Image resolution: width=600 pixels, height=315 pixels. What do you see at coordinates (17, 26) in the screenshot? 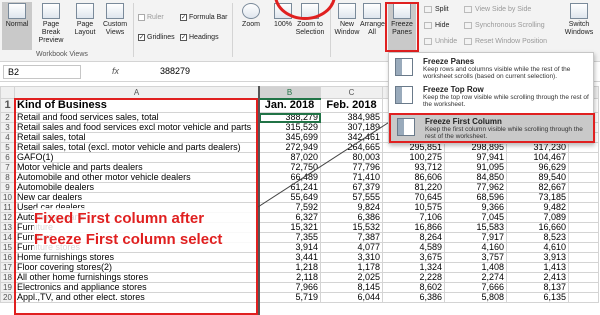
I see `normal-view-button: Normal` at bounding box center [17, 26].